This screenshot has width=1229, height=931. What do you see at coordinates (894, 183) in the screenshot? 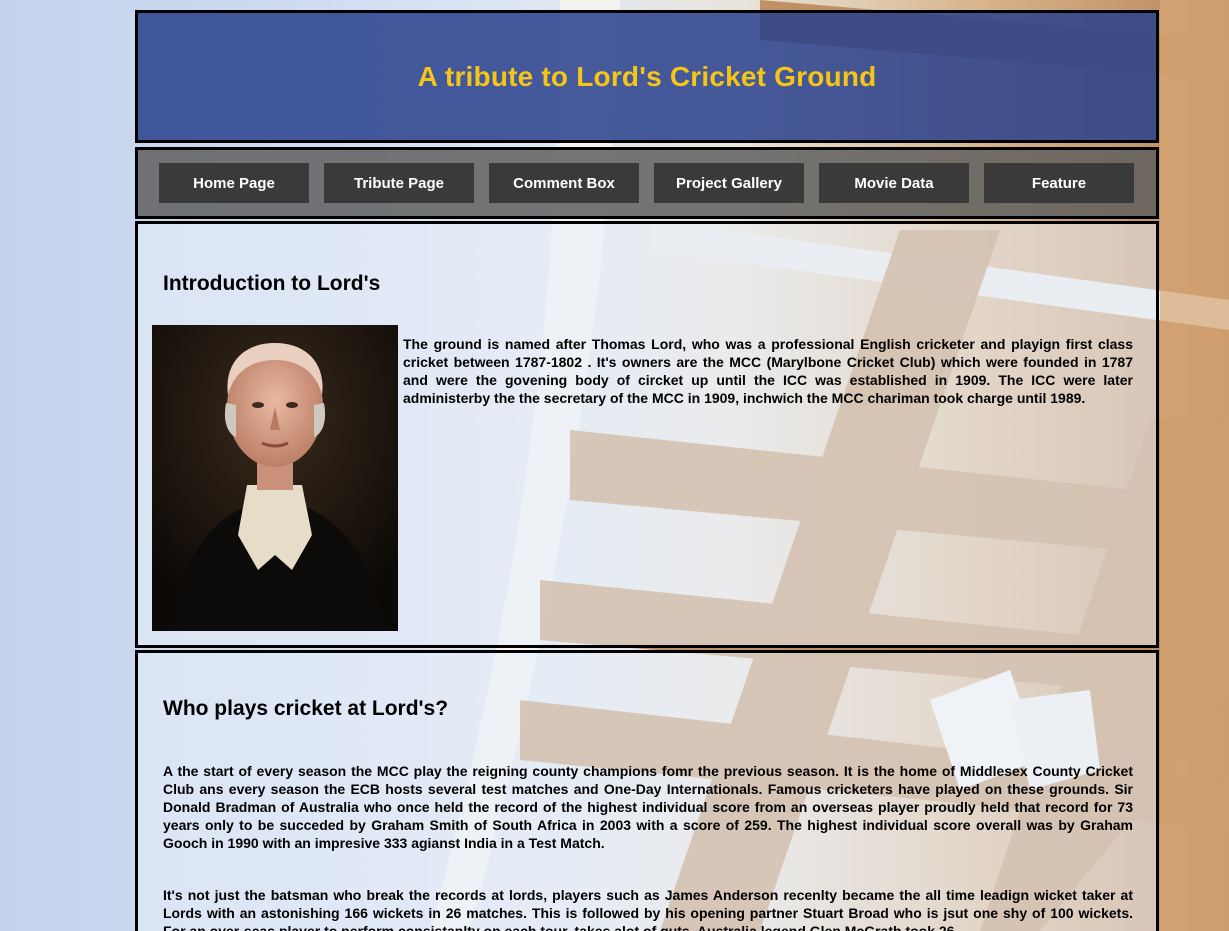
I see `nav-movie-button: Movie Data` at bounding box center [894, 183].